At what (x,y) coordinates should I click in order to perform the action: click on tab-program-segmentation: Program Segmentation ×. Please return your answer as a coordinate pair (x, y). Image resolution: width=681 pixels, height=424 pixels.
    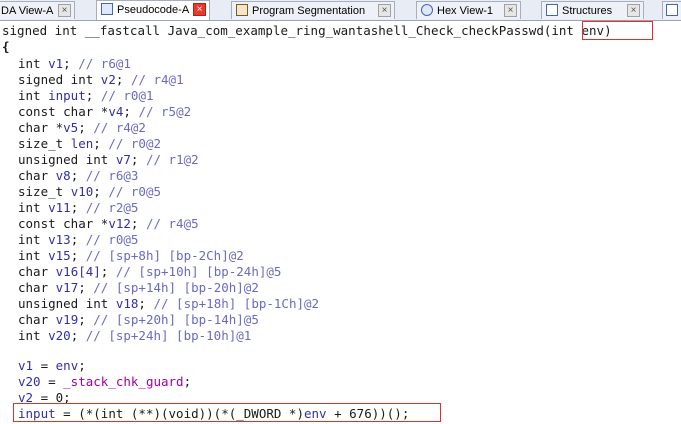
    Looking at the image, I should click on (313, 10).